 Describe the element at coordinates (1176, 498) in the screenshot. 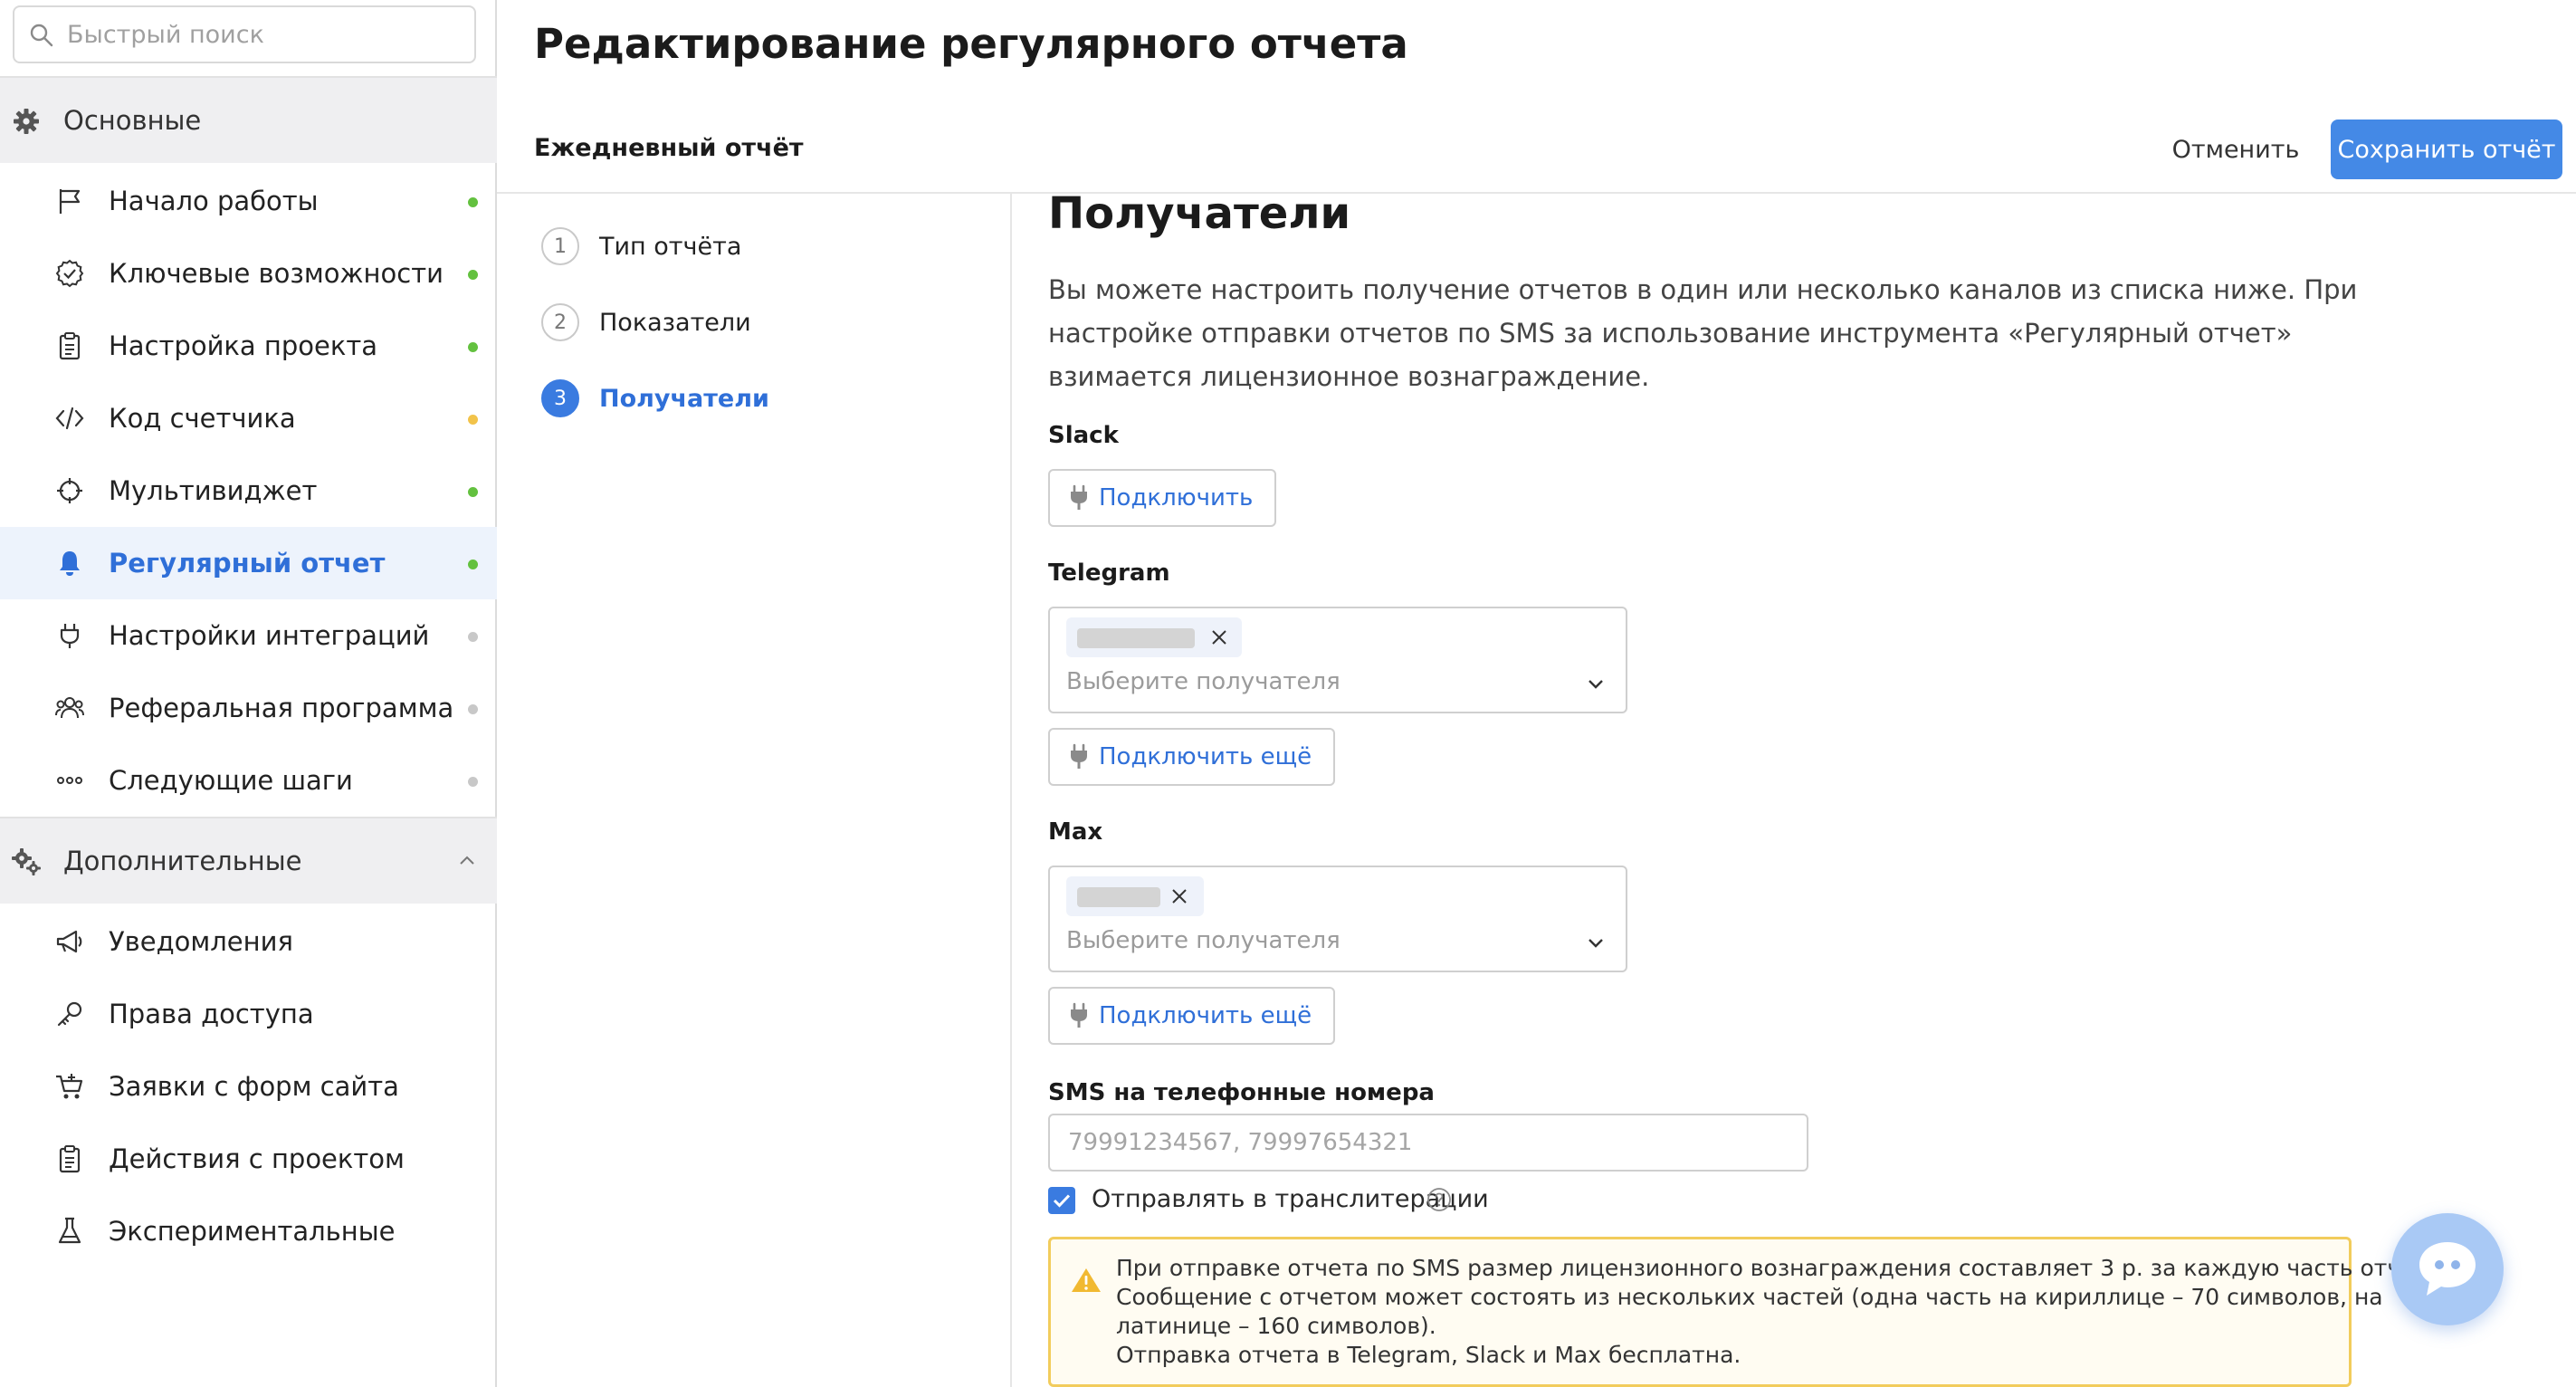

I see `button-label: Подключить` at that location.